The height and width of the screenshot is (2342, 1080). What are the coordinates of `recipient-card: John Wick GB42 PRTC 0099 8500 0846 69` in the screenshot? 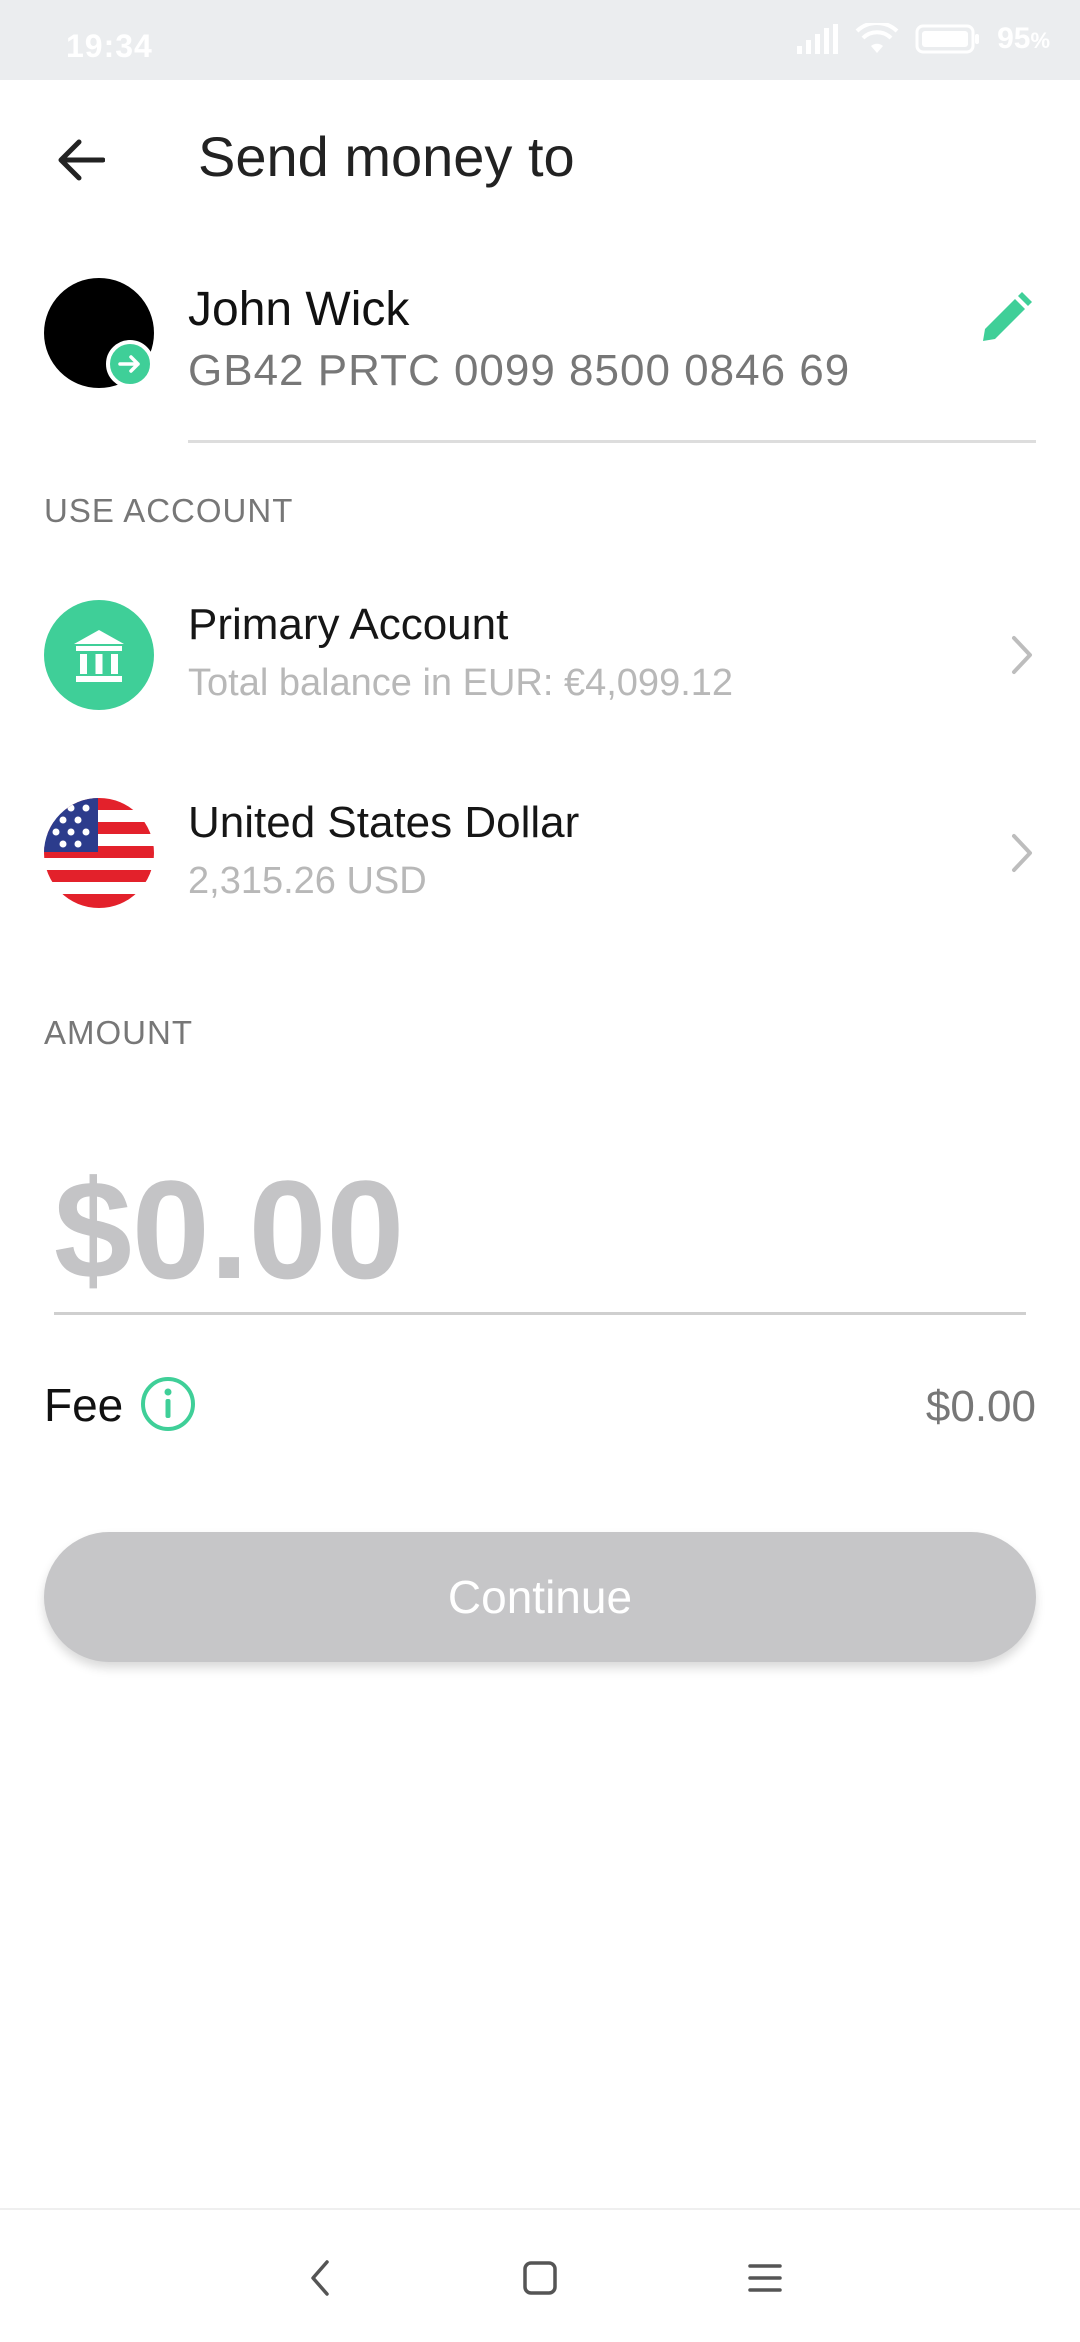 It's located at (540, 360).